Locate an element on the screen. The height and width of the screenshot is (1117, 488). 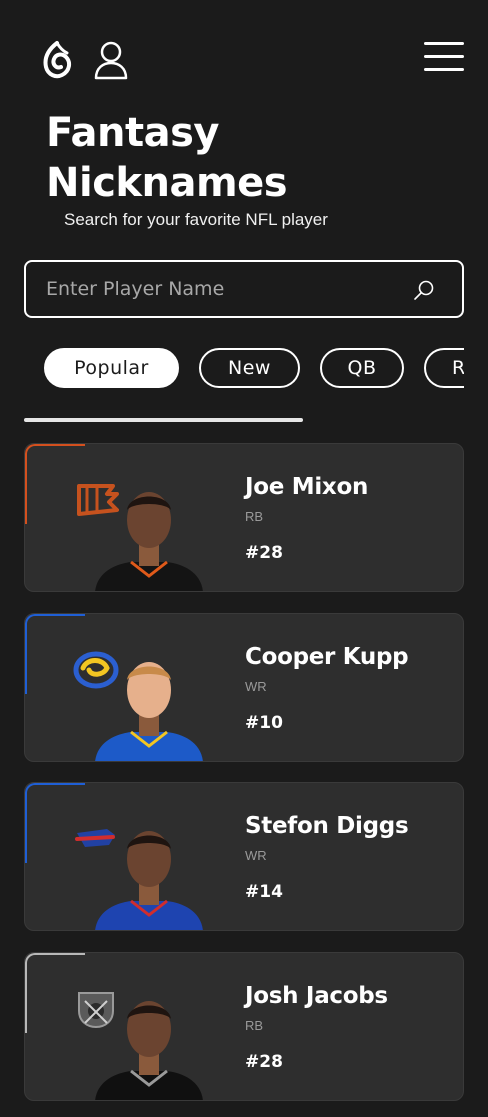
search-input is located at coordinates (226, 289).